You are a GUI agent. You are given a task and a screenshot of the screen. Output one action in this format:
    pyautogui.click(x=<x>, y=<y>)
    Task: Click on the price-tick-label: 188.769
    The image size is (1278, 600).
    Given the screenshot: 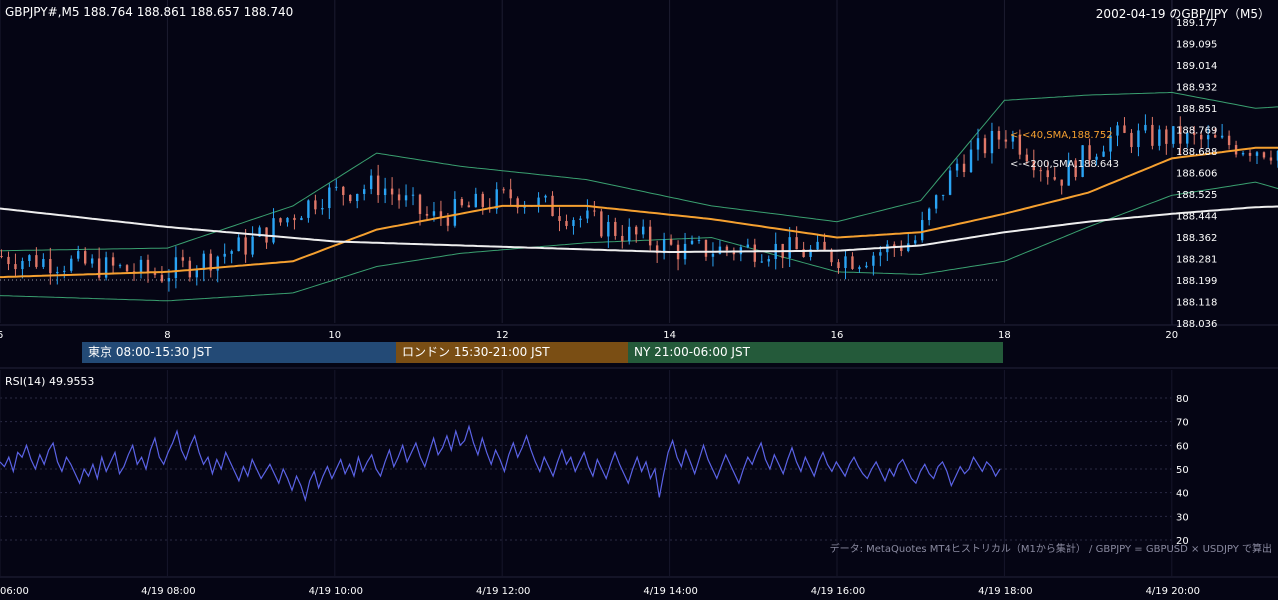 What is the action you would take?
    pyautogui.click(x=1196, y=131)
    